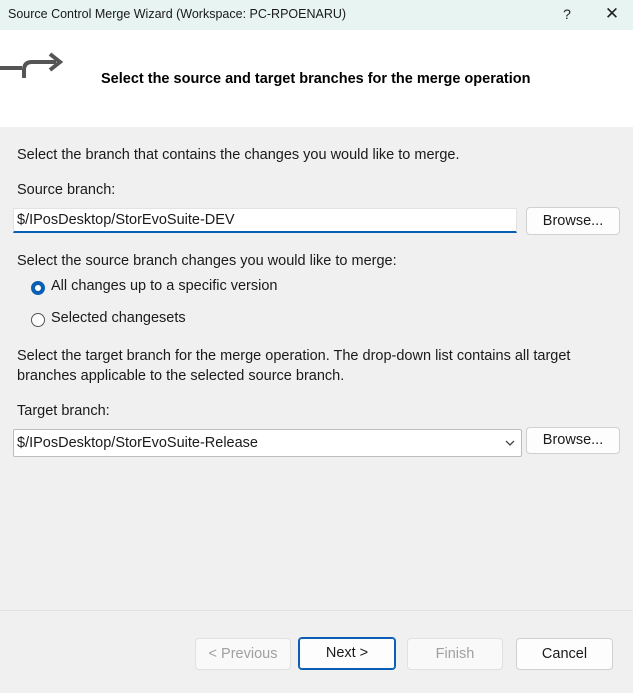 Image resolution: width=633 pixels, height=693 pixels. What do you see at coordinates (510, 443) in the screenshot?
I see `chevron-down-icon` at bounding box center [510, 443].